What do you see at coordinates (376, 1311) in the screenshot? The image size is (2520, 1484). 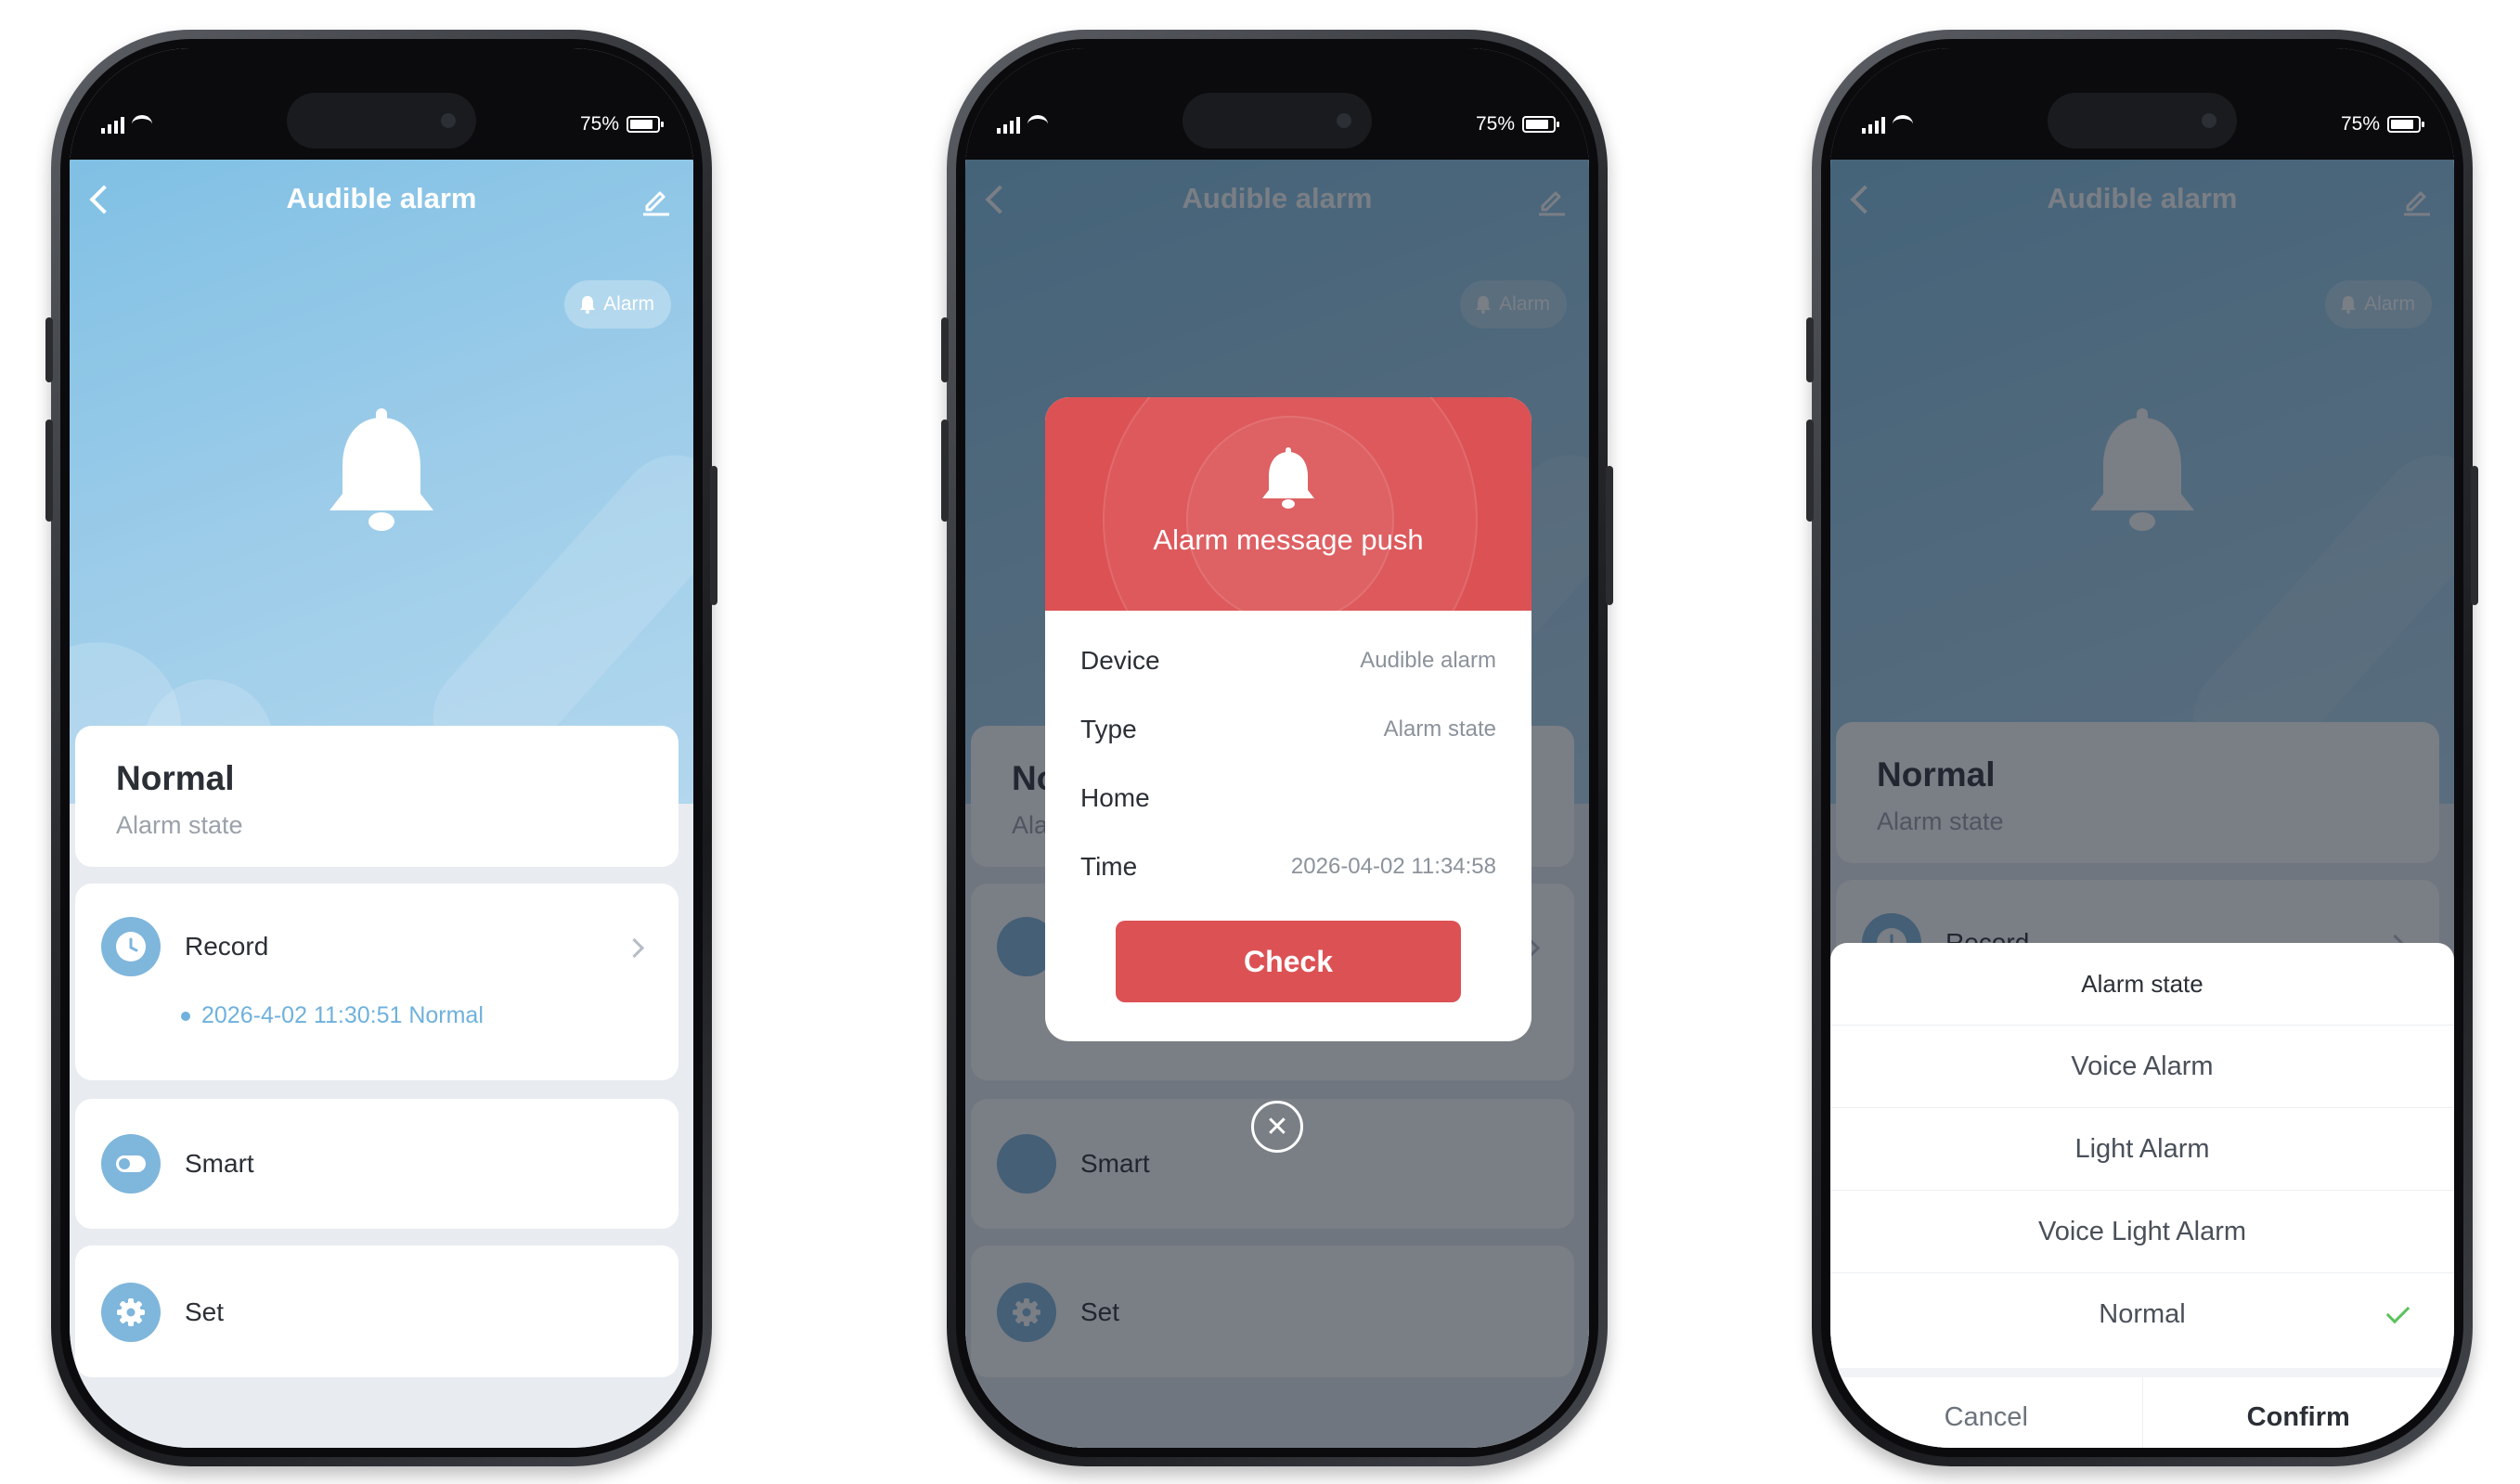 I see `set-card: Set` at bounding box center [376, 1311].